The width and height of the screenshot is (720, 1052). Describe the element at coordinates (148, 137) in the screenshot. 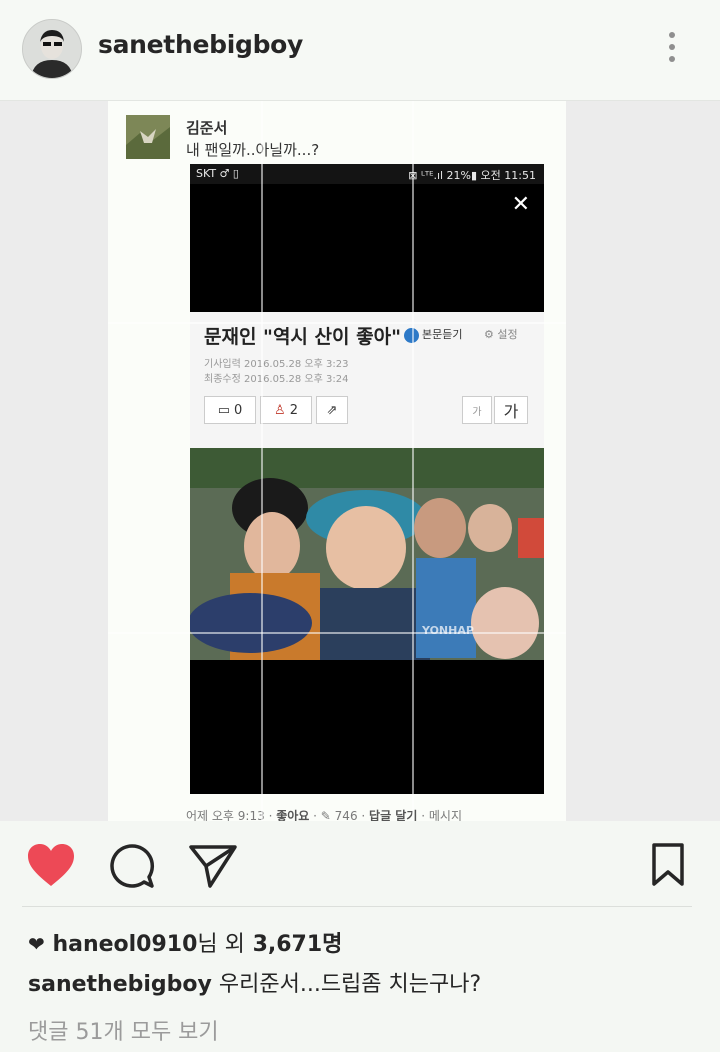

I see `commenter-avatar` at that location.